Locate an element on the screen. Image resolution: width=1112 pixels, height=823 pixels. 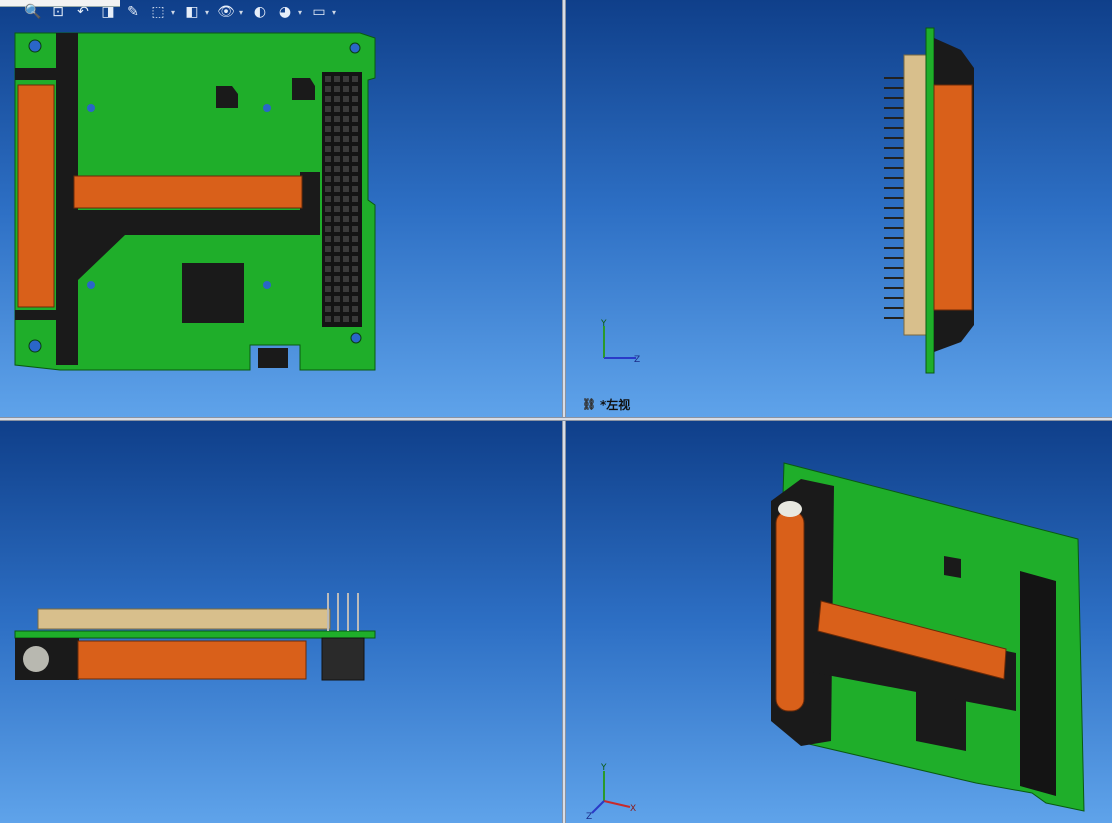
pcb-top-model is located at coordinates (195, 637).